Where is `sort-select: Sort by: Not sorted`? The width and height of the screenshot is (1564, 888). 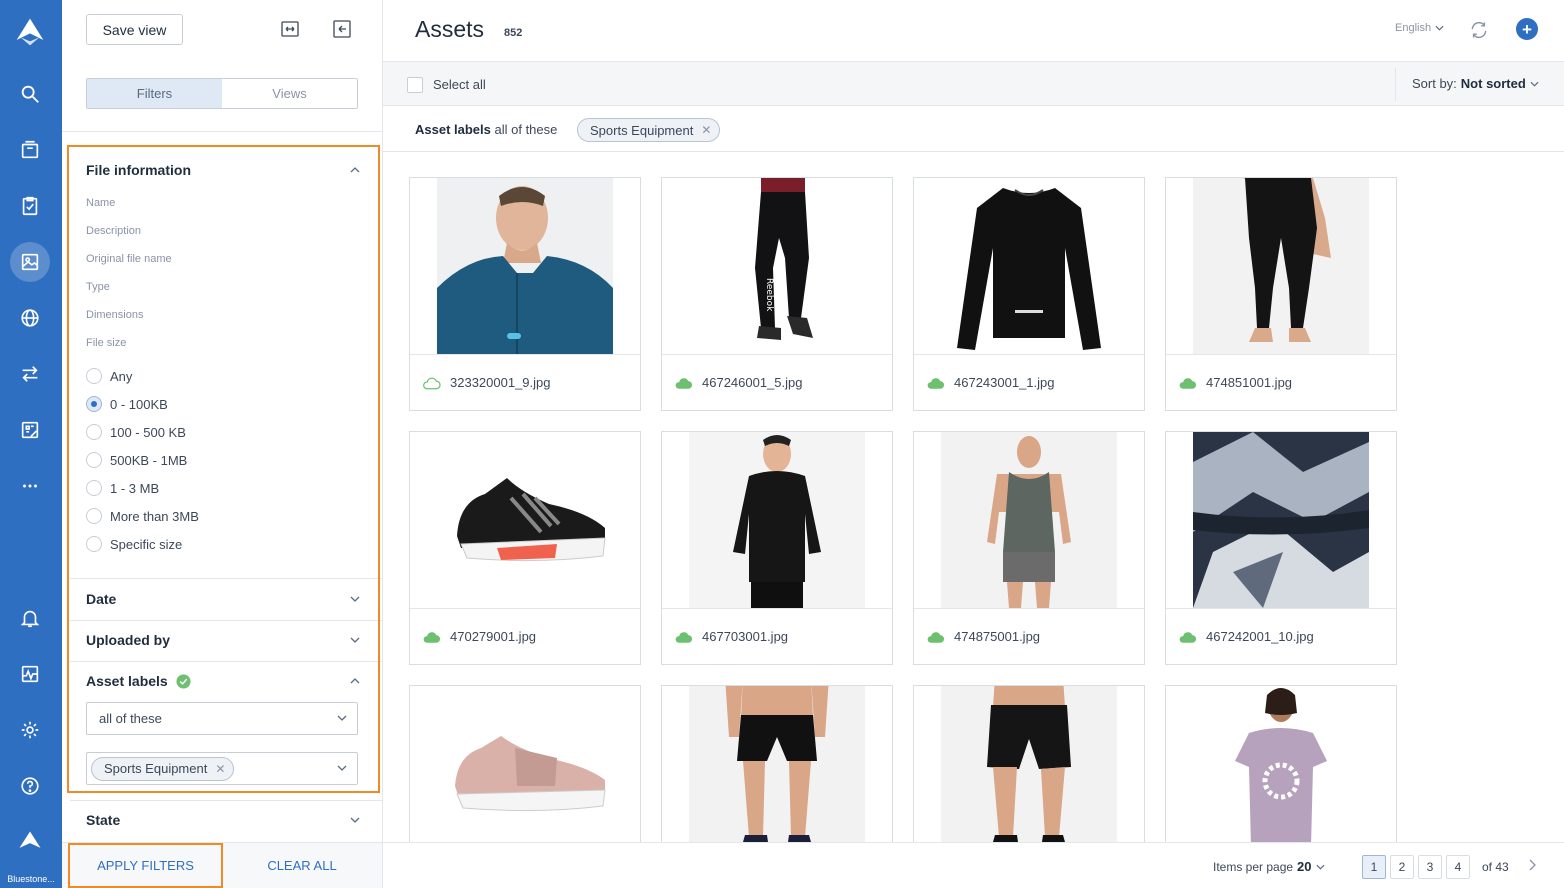 sort-select: Sort by: Not sorted is located at coordinates (1475, 83).